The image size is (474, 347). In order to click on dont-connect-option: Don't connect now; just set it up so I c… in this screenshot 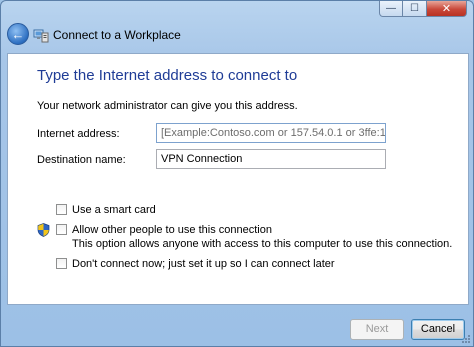, I will do `click(195, 264)`.